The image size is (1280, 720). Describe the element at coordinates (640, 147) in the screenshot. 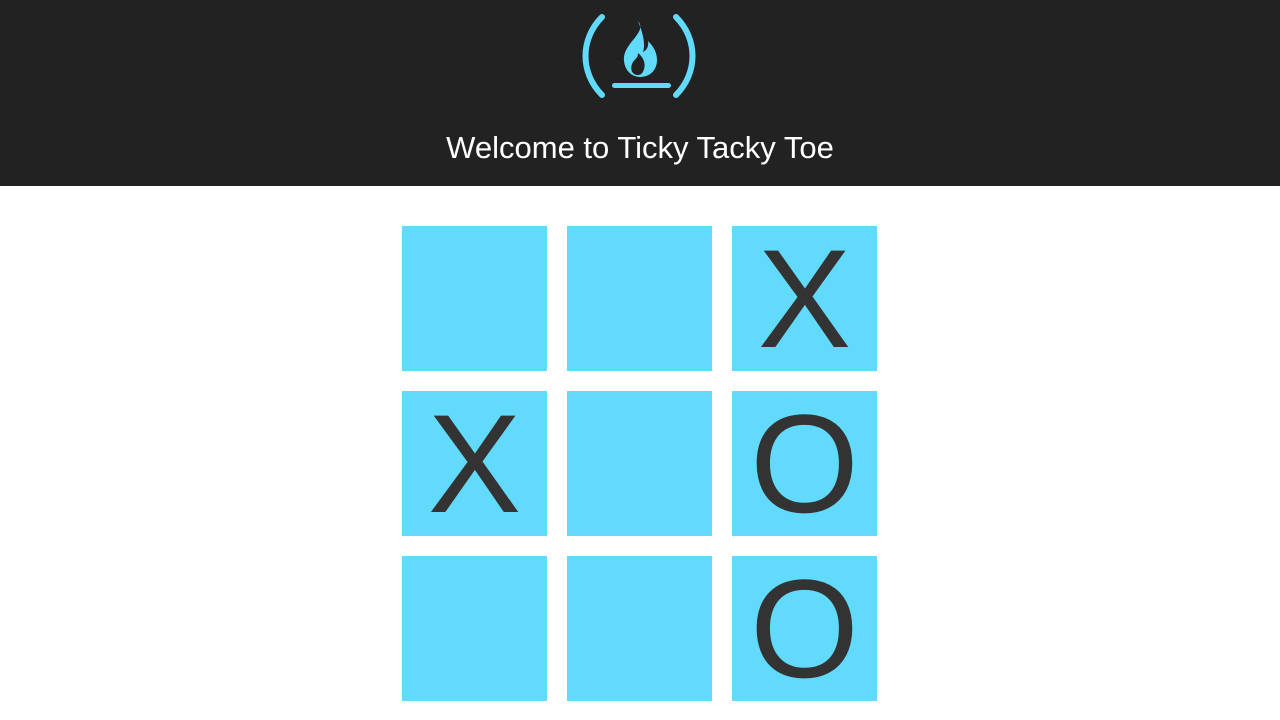

I see `page-title: Welcome to Ticky Tacky Toe` at that location.